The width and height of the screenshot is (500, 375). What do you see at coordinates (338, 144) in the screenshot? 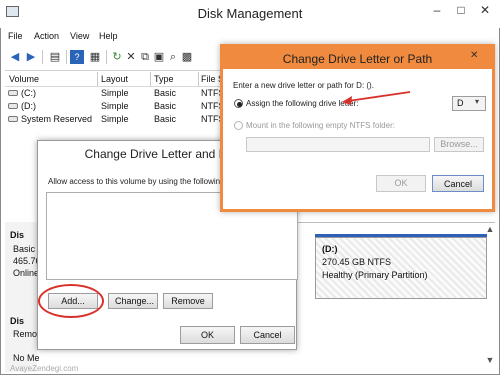
I see `folder-path-input` at bounding box center [338, 144].